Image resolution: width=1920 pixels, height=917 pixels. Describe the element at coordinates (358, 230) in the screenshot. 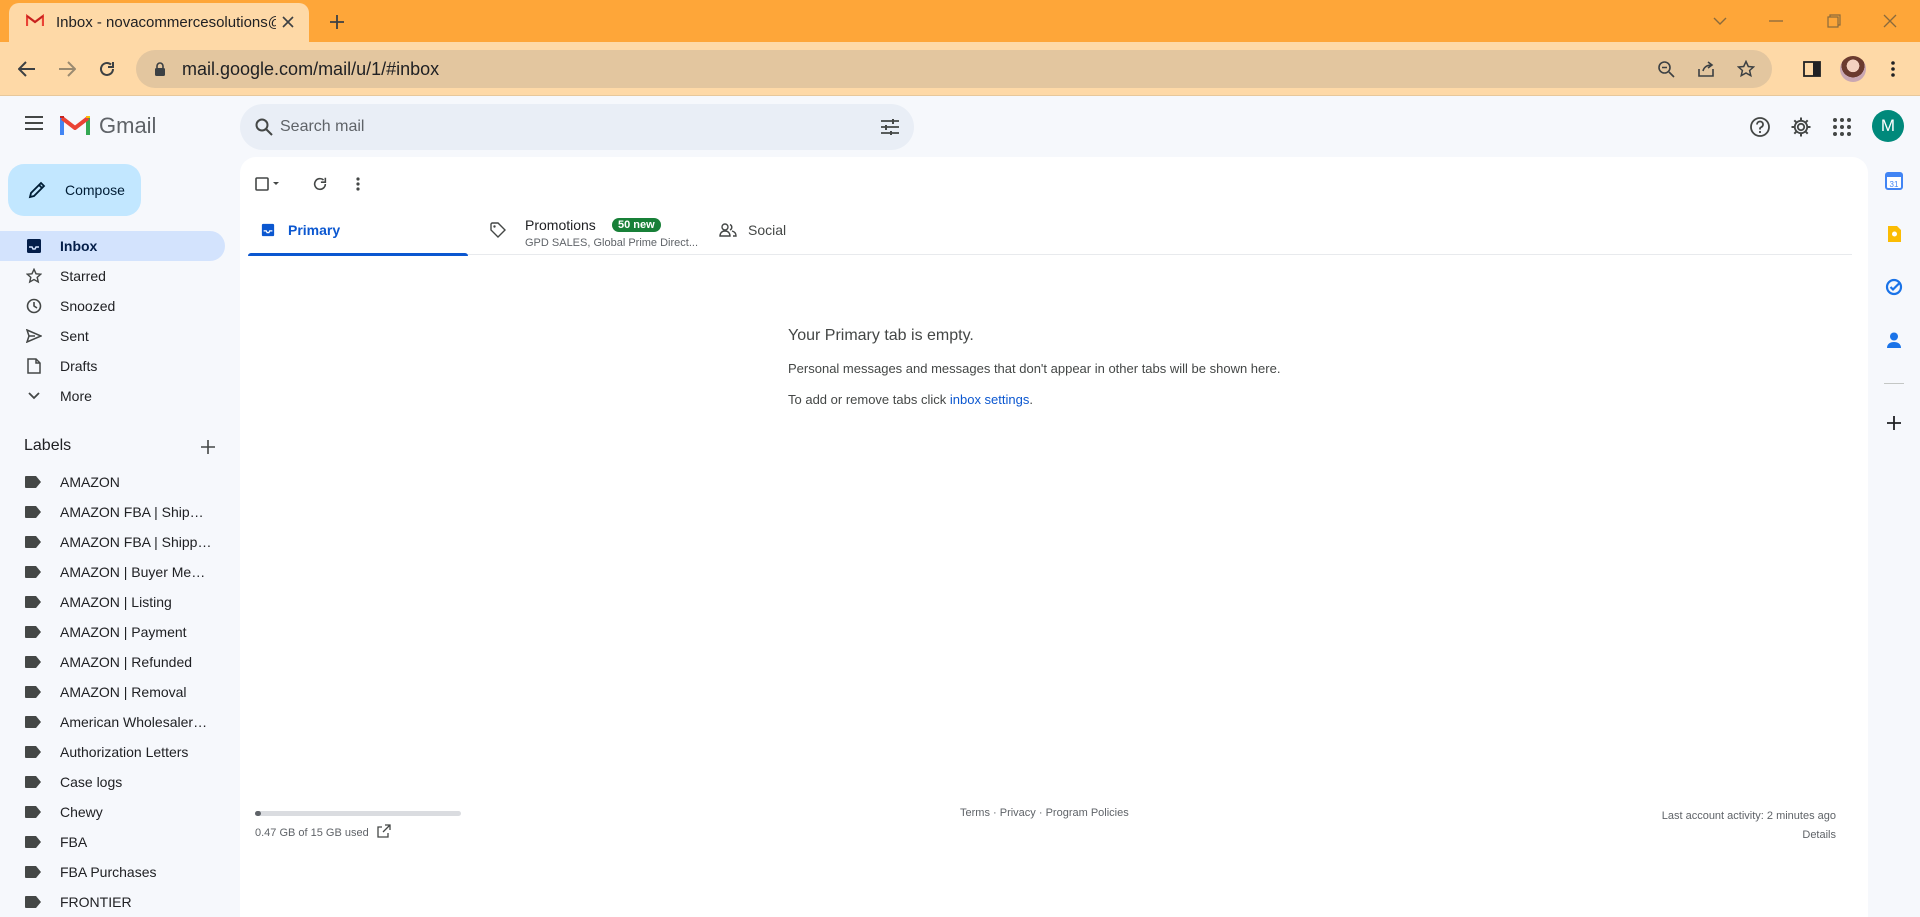

I see `tab-primary: Primary` at that location.